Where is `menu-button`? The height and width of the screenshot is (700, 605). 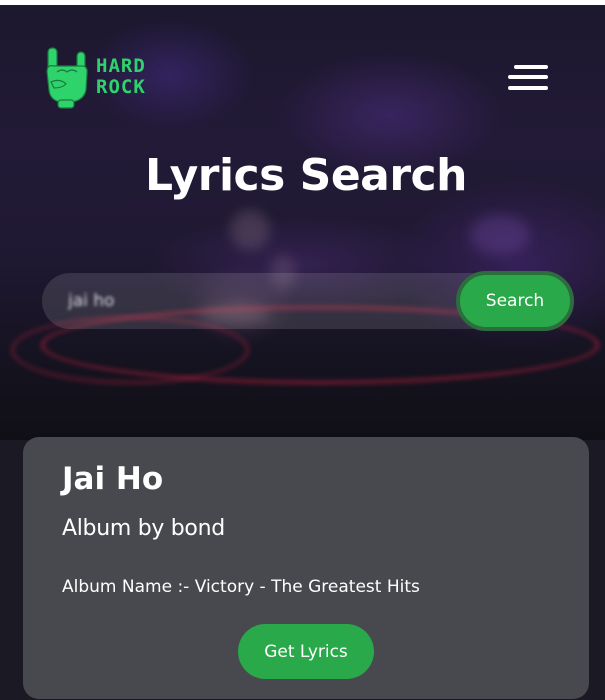 menu-button is located at coordinates (527, 79).